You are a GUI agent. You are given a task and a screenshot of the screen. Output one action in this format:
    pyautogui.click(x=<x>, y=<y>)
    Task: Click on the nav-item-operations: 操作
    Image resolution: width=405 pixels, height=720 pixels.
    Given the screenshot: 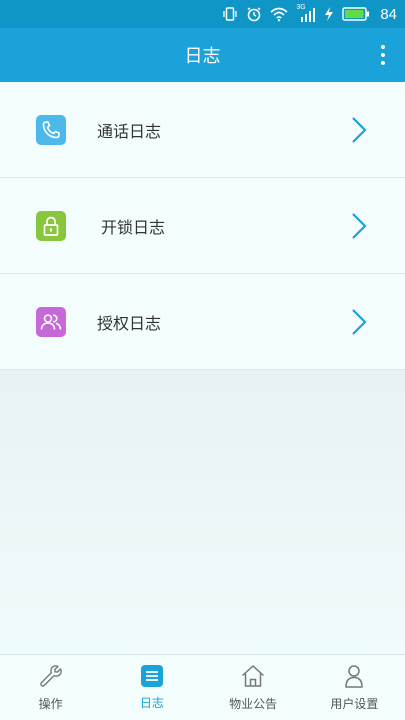 What is the action you would take?
    pyautogui.click(x=50, y=687)
    